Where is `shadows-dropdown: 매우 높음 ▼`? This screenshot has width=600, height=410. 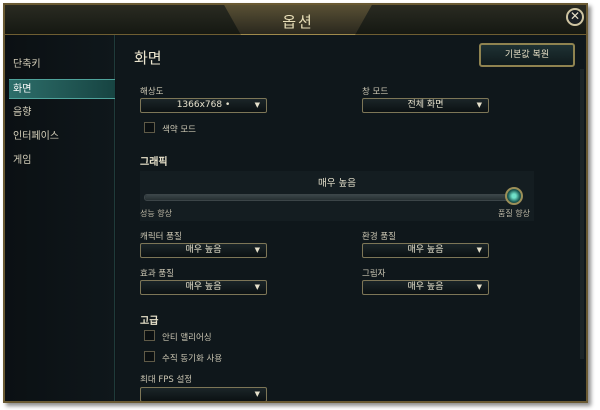 shadows-dropdown: 매우 높음 ▼ is located at coordinates (425, 287).